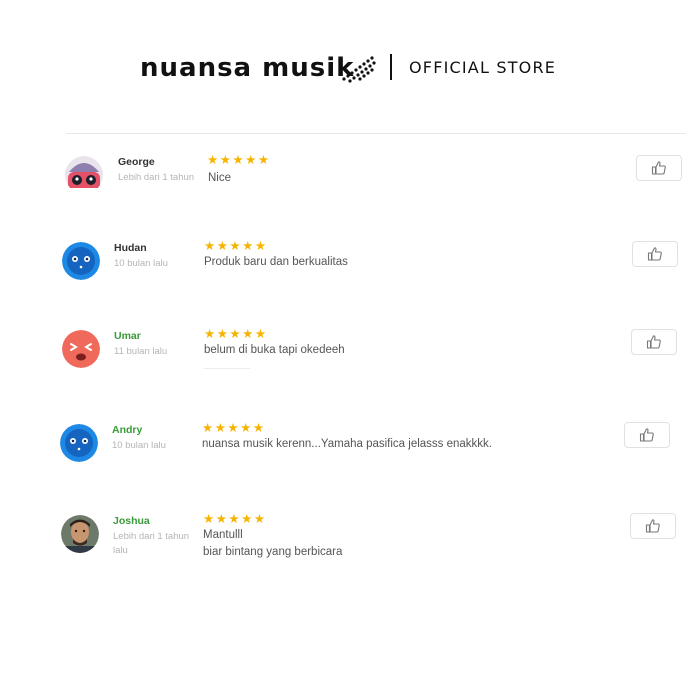 The image size is (686, 686). Describe the element at coordinates (156, 177) in the screenshot. I see `review-time: Lebih dari 1 tahun` at that location.